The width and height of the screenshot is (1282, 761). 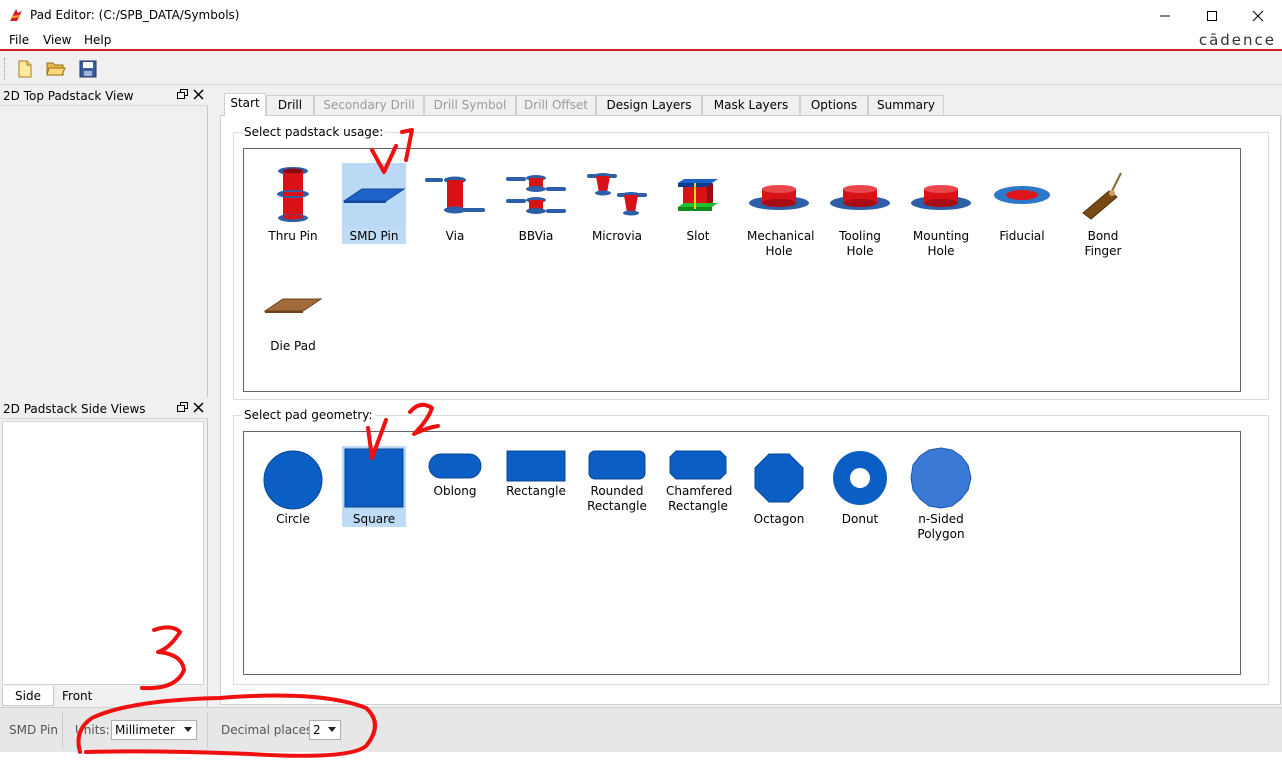 I want to click on usage-mechanical-hole: Mechanical Hole, so click(x=781, y=211).